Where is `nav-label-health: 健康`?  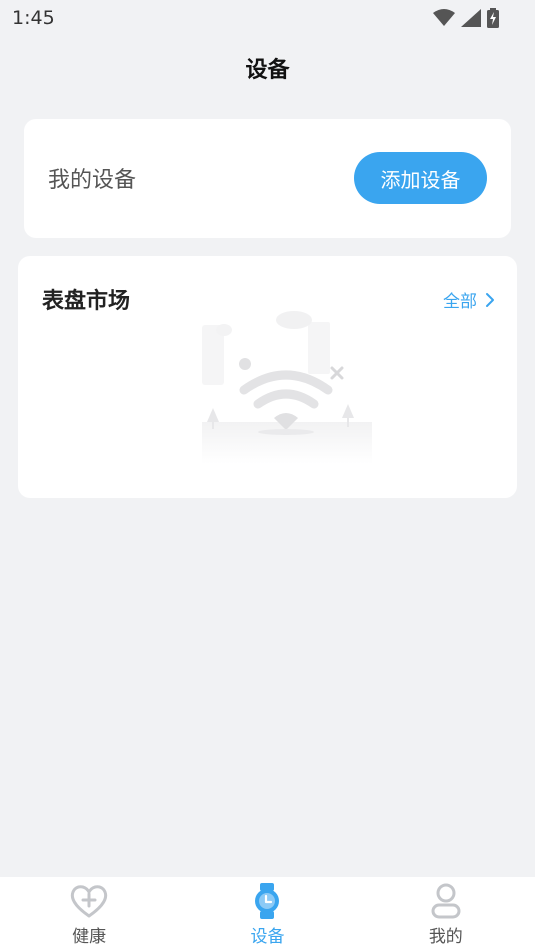
nav-label-health: 健康 is located at coordinates (89, 936).